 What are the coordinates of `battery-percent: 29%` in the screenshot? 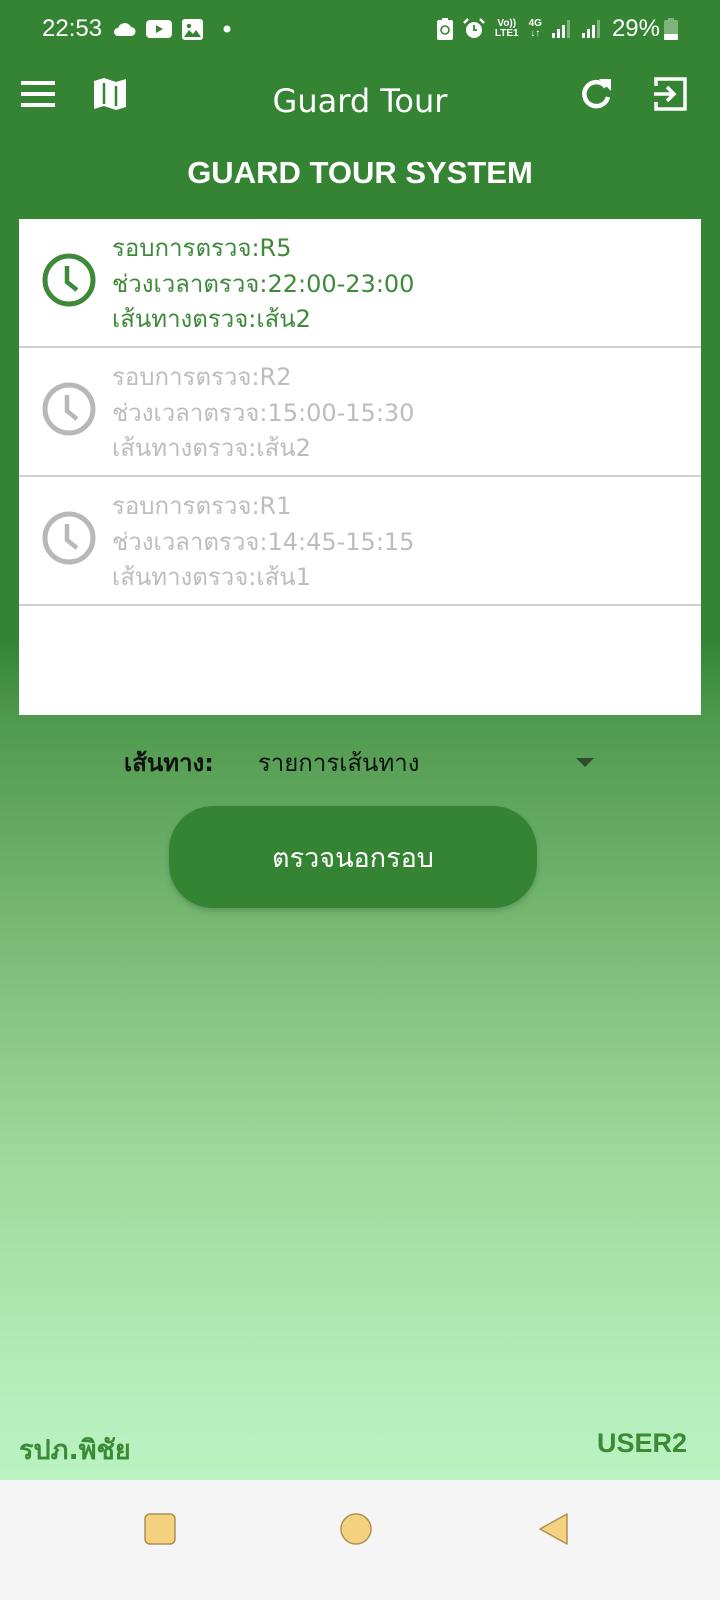 It's located at (635, 28).